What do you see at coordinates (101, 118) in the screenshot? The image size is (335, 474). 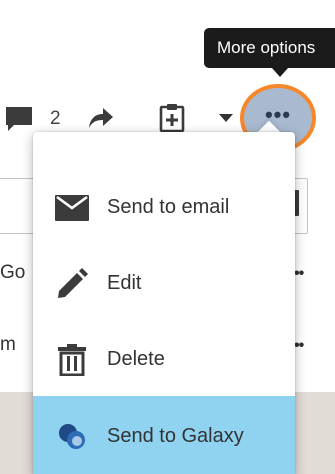 I see `share-icon` at bounding box center [101, 118].